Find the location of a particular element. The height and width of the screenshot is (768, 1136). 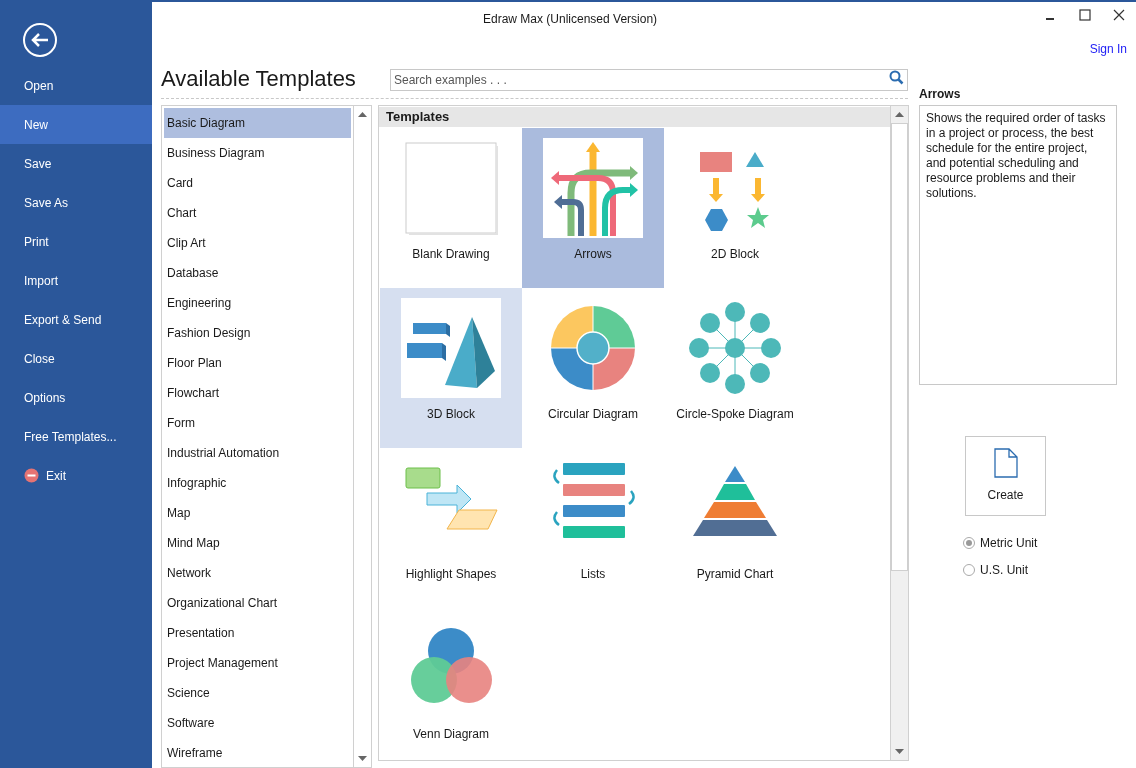

template-tile: Venn Diagram is located at coordinates (451, 683).